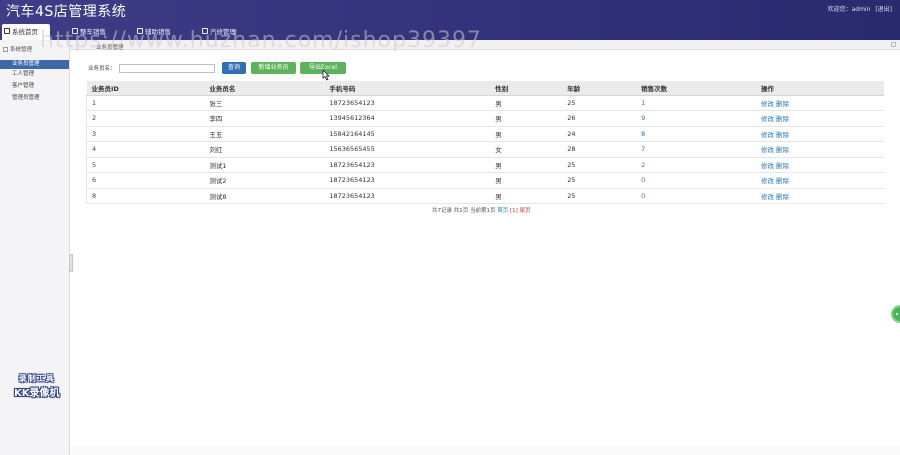 This screenshot has height=455, width=900. What do you see at coordinates (849, 9) in the screenshot?
I see `welcome-text: 欢迎您：admin` at bounding box center [849, 9].